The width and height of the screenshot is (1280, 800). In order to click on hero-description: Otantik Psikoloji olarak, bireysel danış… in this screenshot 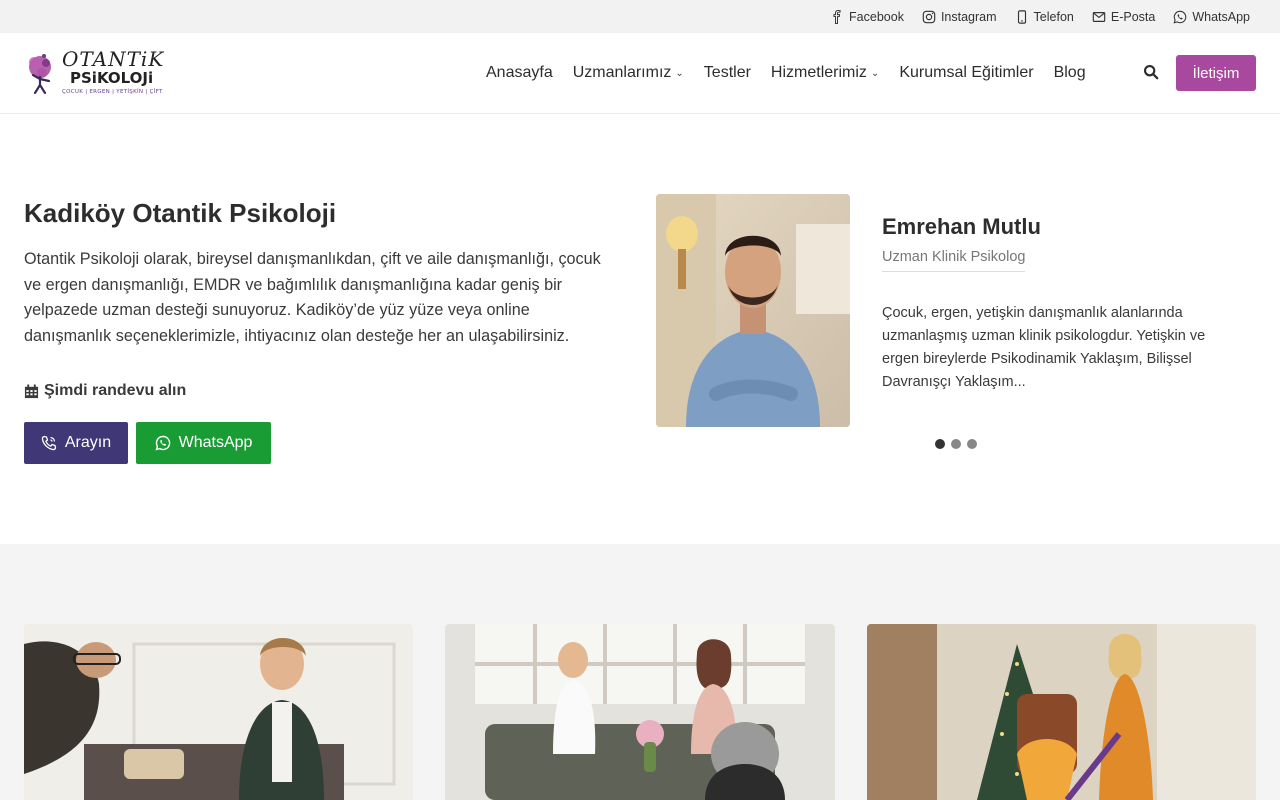, I will do `click(312, 297)`.